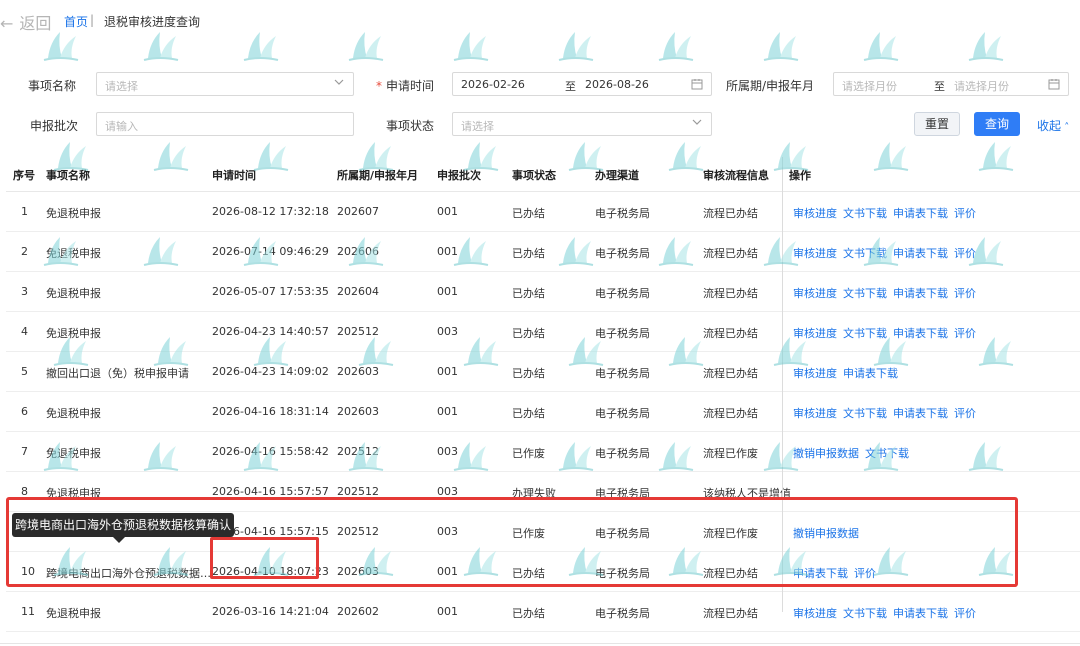 This screenshot has height=646, width=1080. Describe the element at coordinates (410, 126) in the screenshot. I see `status-label: 事项状态` at that location.